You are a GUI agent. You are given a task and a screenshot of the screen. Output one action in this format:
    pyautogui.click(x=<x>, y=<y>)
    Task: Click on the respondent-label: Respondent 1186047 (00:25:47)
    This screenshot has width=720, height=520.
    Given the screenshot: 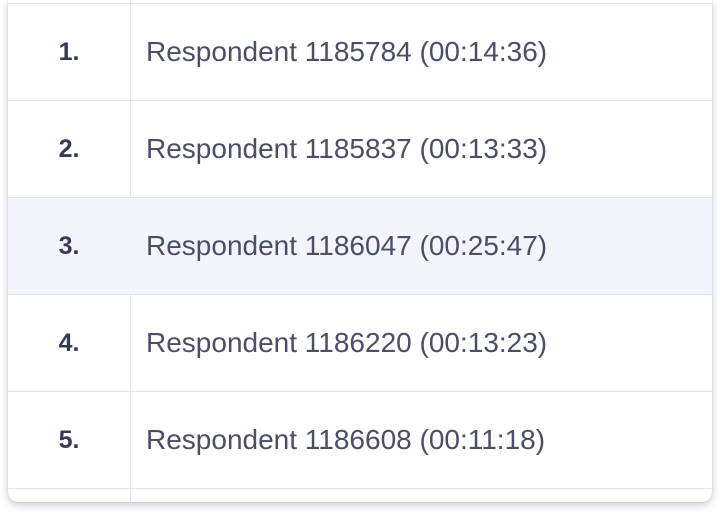 What is the action you would take?
    pyautogui.click(x=347, y=245)
    